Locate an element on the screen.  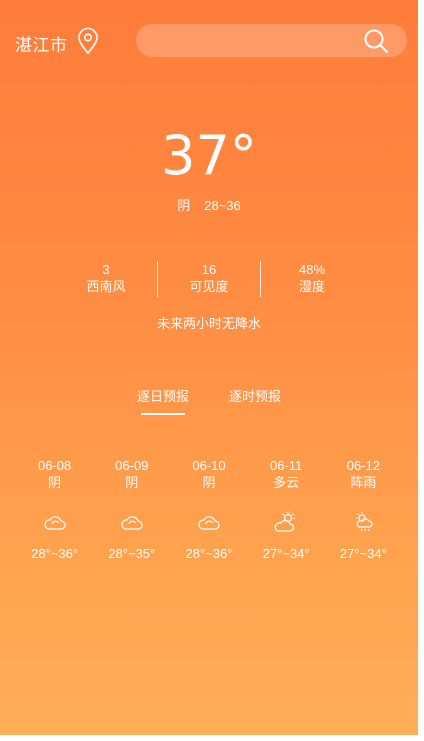
search-bar is located at coordinates (271, 41).